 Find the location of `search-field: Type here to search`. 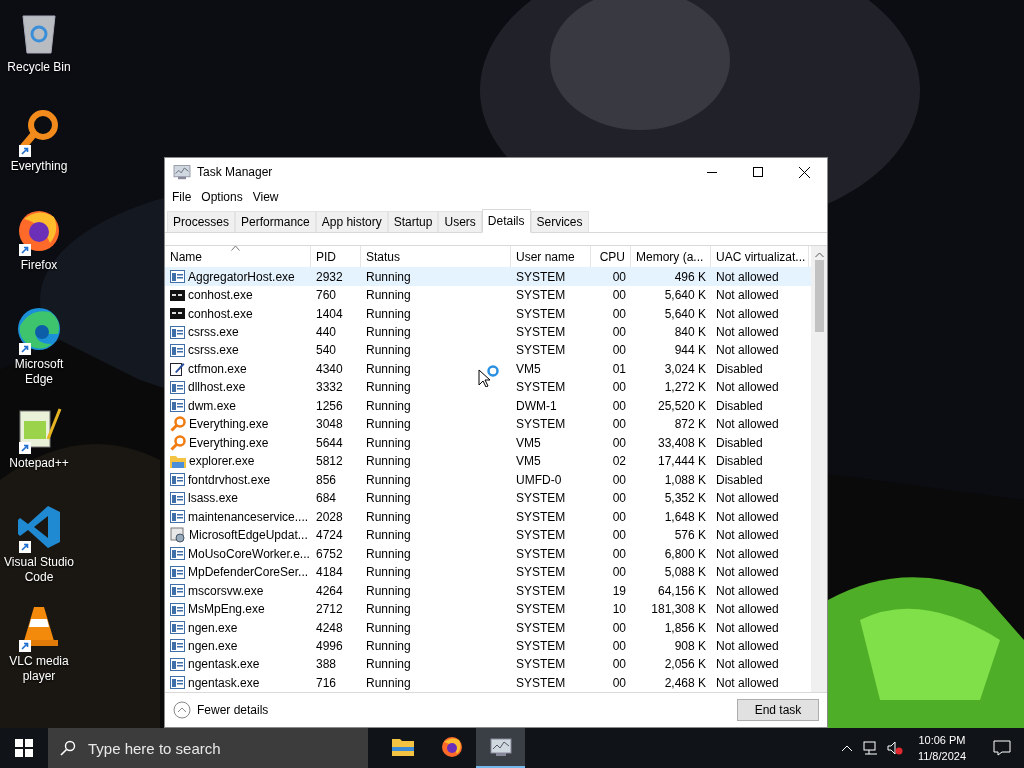

search-field: Type here to search is located at coordinates (208, 748).